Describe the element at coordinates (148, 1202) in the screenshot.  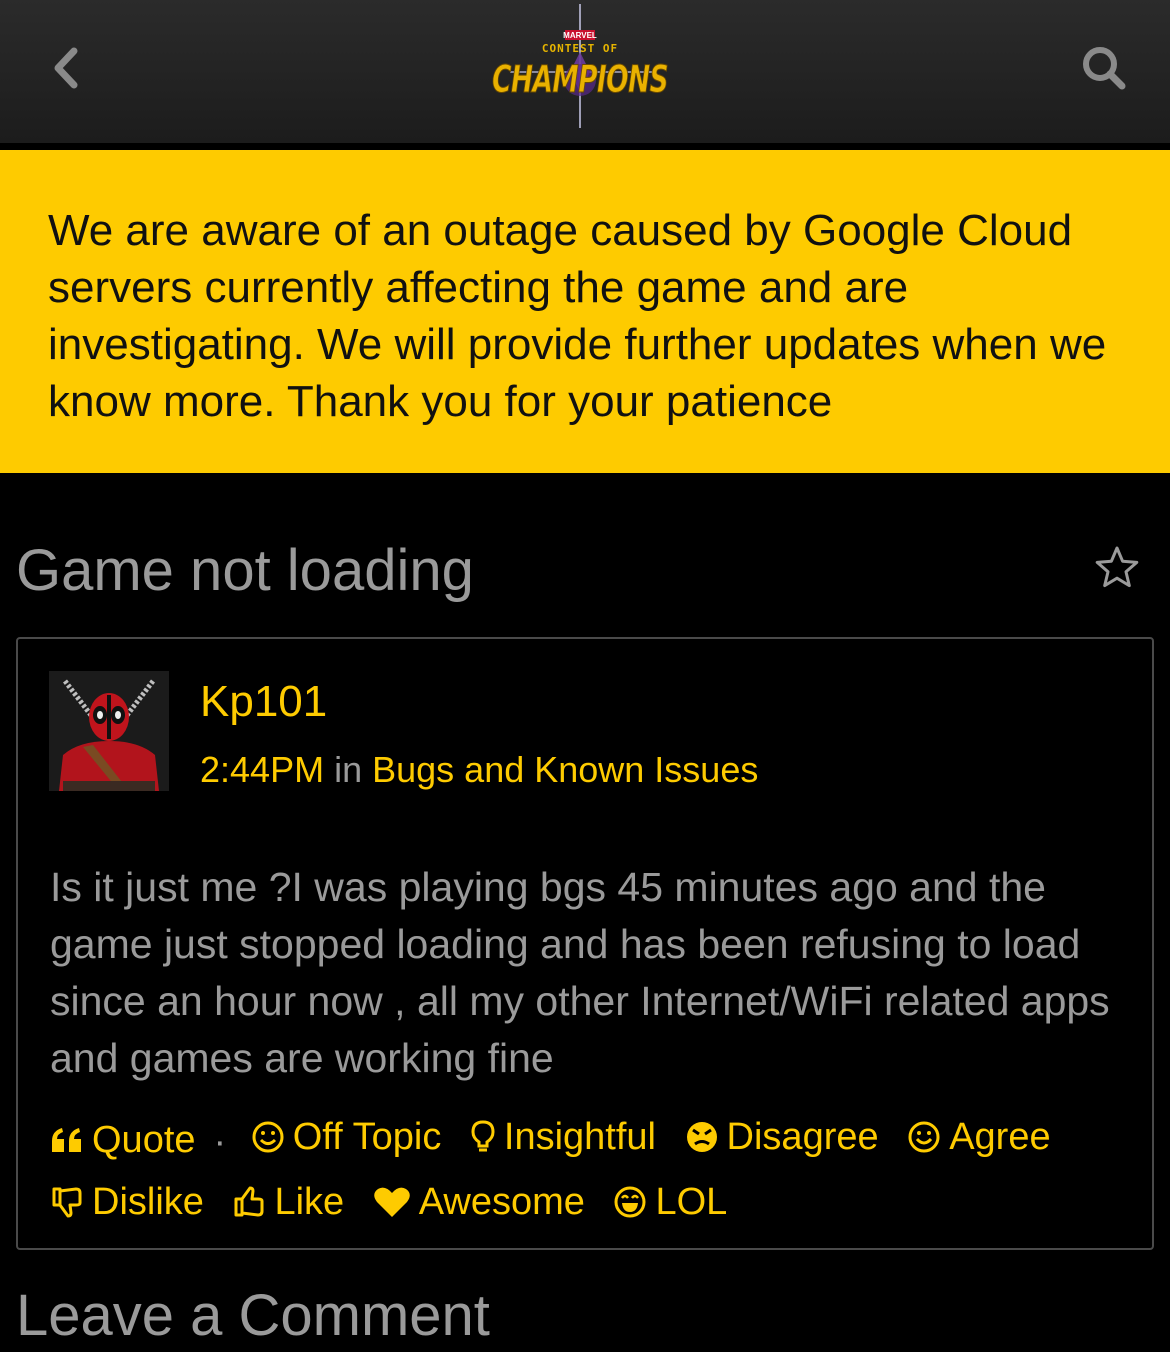
I see `reaction-label: Dislike` at that location.